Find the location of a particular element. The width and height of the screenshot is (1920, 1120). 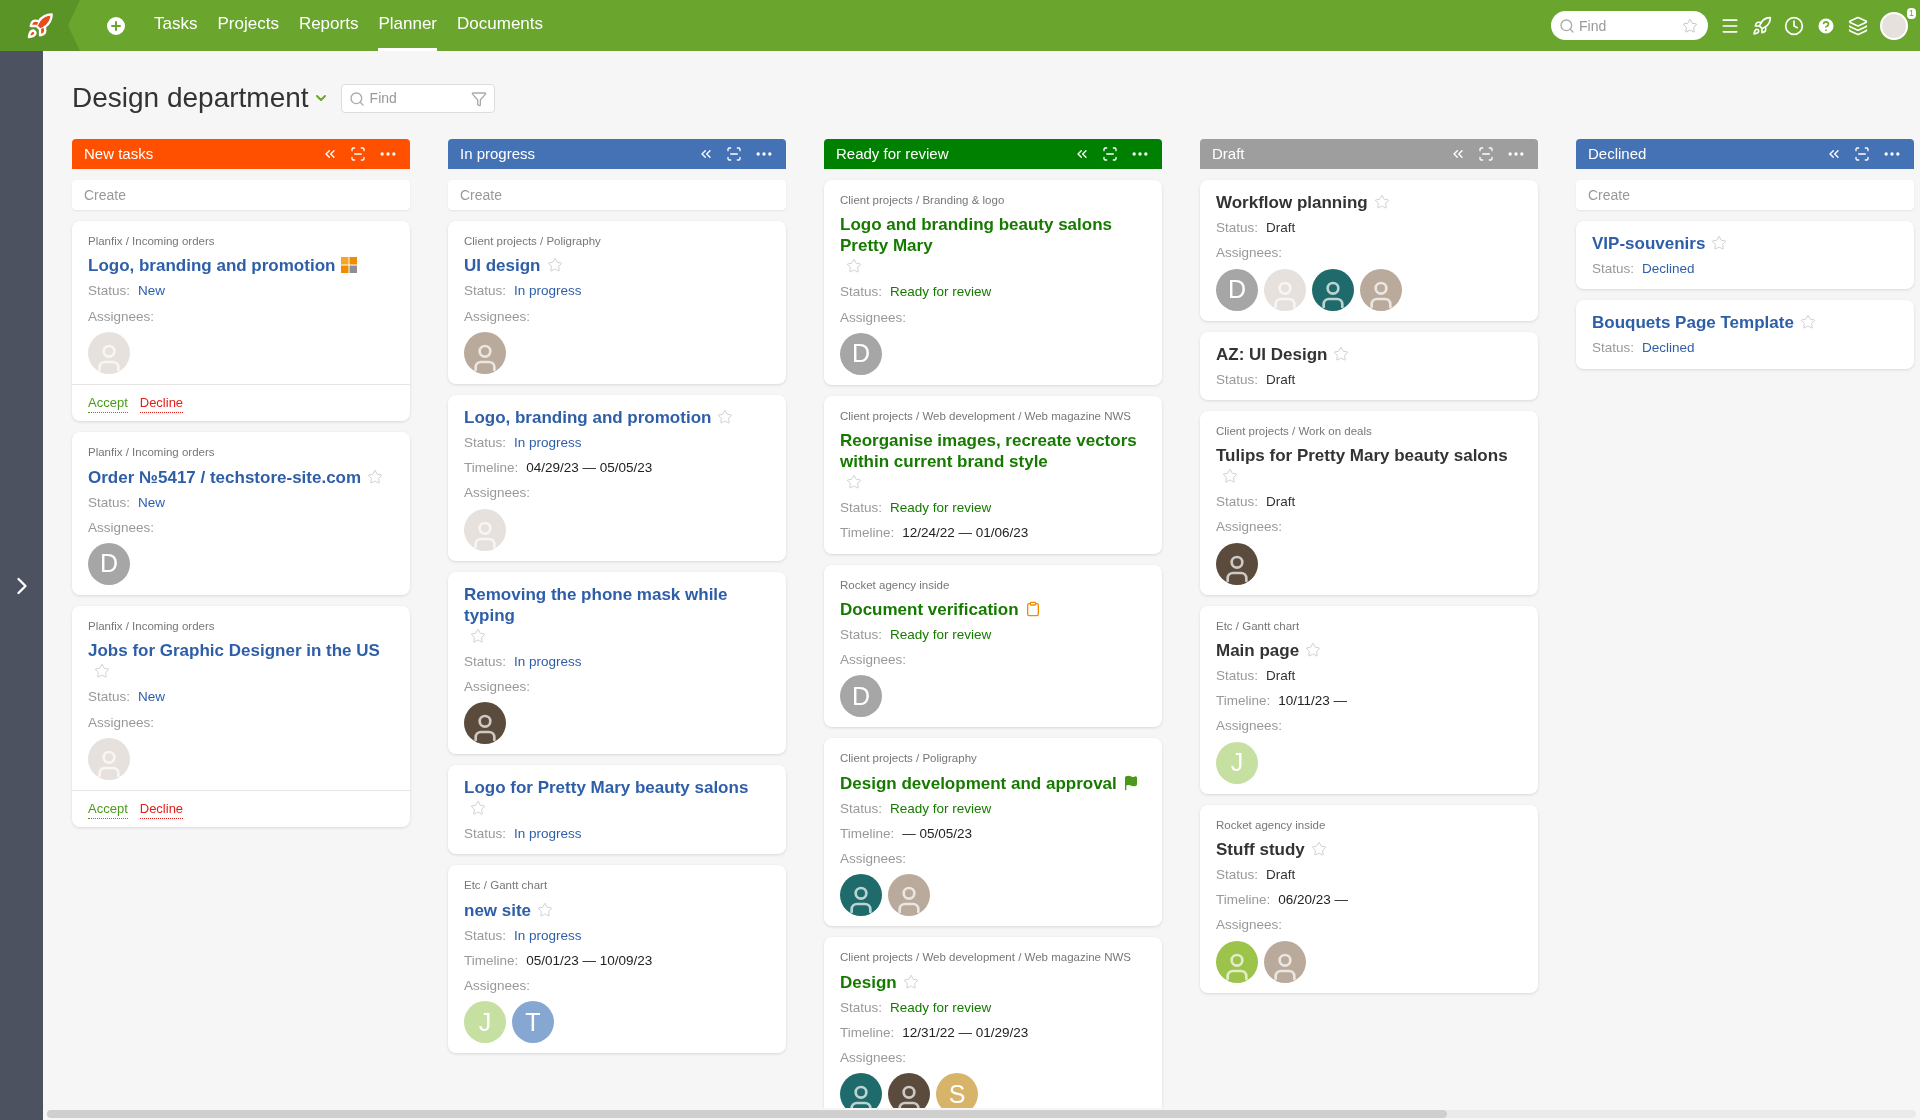

task-card: Client projects / Web development / Web magazine NWS Design Status: Ready for review Timeline: 12/31/22 — 01/29/23 Assignees: S is located at coordinates (993, 1022).